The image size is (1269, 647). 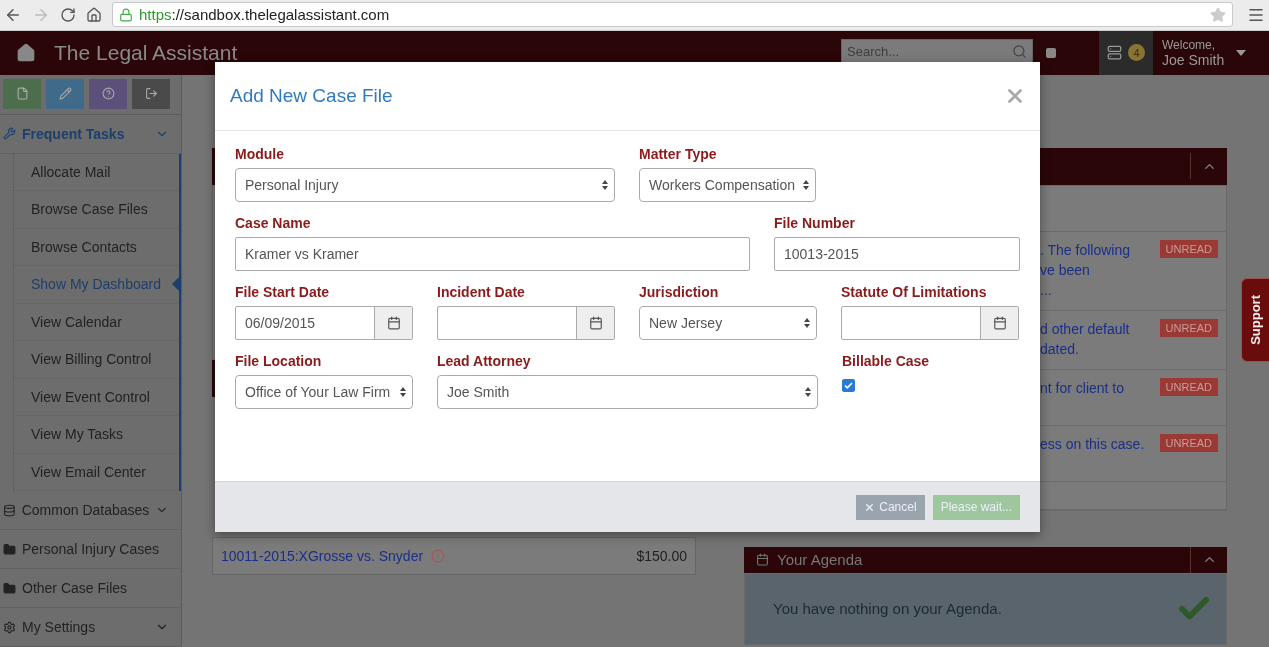 I want to click on field-label: File Number, so click(x=815, y=223).